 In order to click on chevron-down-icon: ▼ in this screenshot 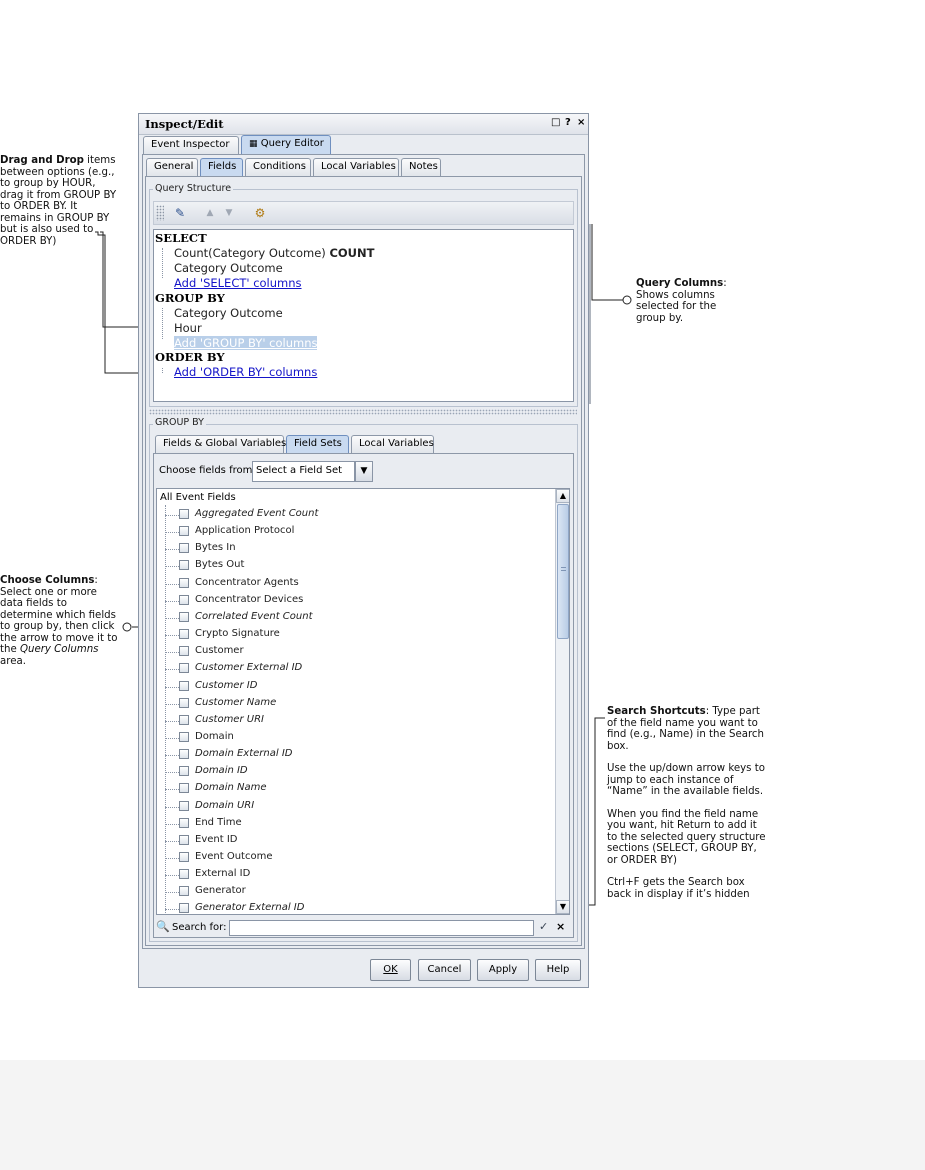, I will do `click(364, 471)`.